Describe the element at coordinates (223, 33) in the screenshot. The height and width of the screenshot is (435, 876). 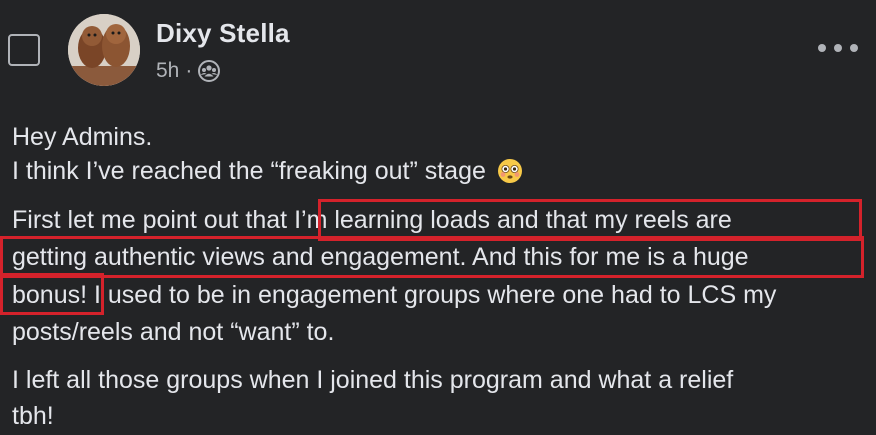
I see `author-name: Dixy Stella` at that location.